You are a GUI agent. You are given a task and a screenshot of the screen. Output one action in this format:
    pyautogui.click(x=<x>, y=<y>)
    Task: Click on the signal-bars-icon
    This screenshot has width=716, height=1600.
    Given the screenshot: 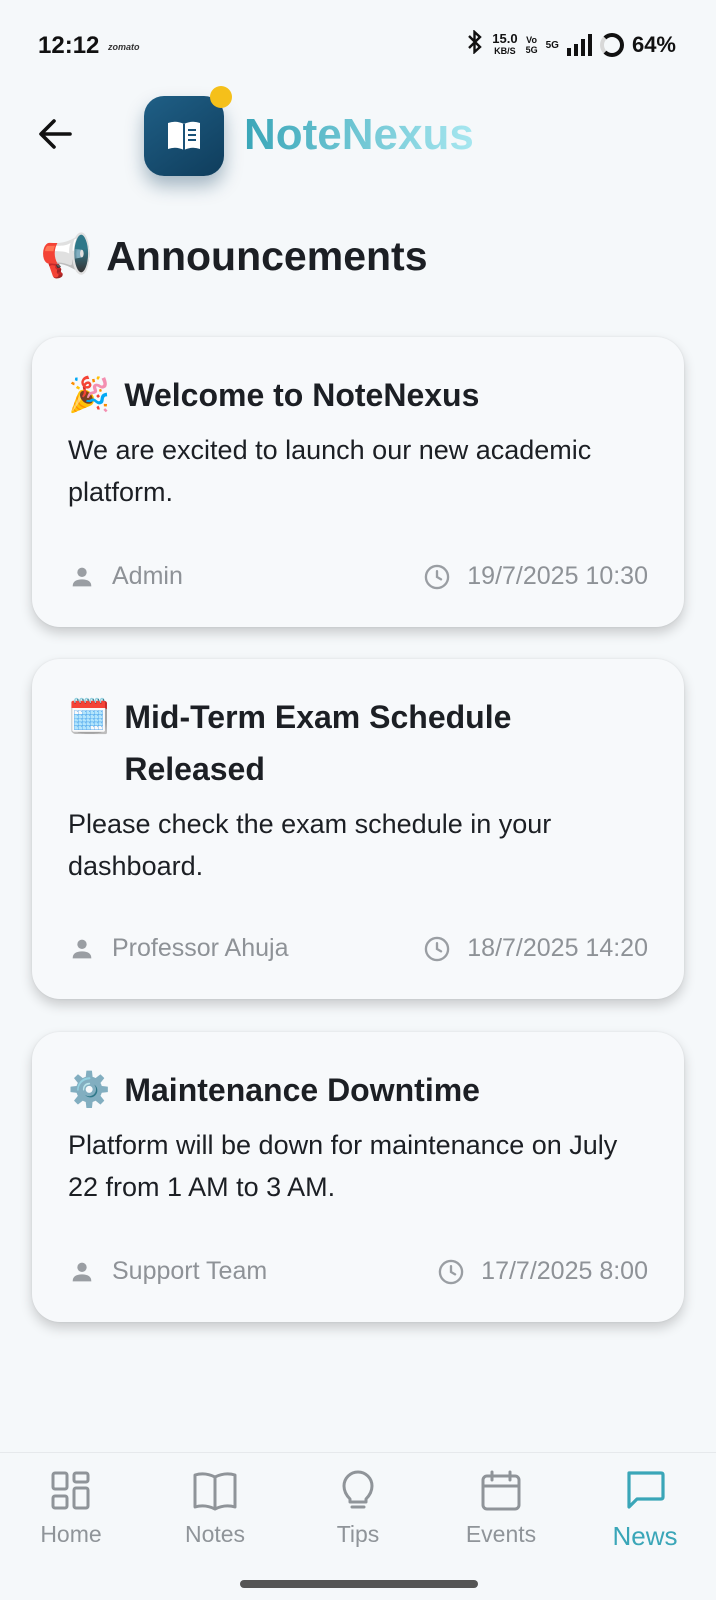 What is the action you would take?
    pyautogui.click(x=579, y=45)
    